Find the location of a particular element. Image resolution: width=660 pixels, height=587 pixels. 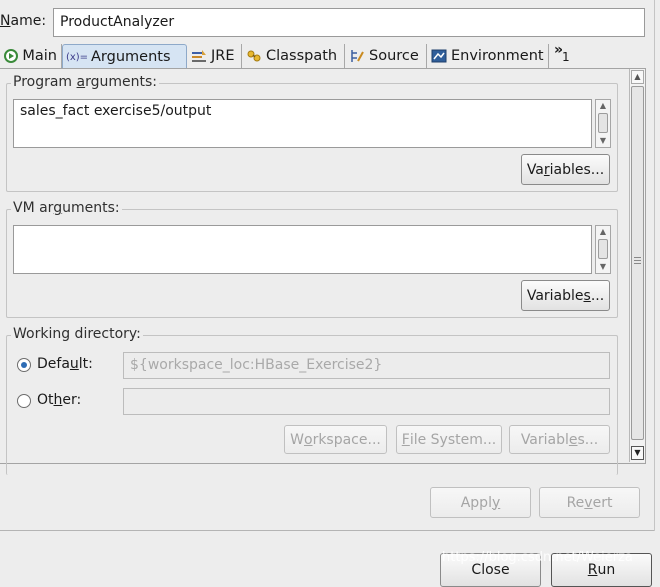

default-label: Default: is located at coordinates (65, 364).